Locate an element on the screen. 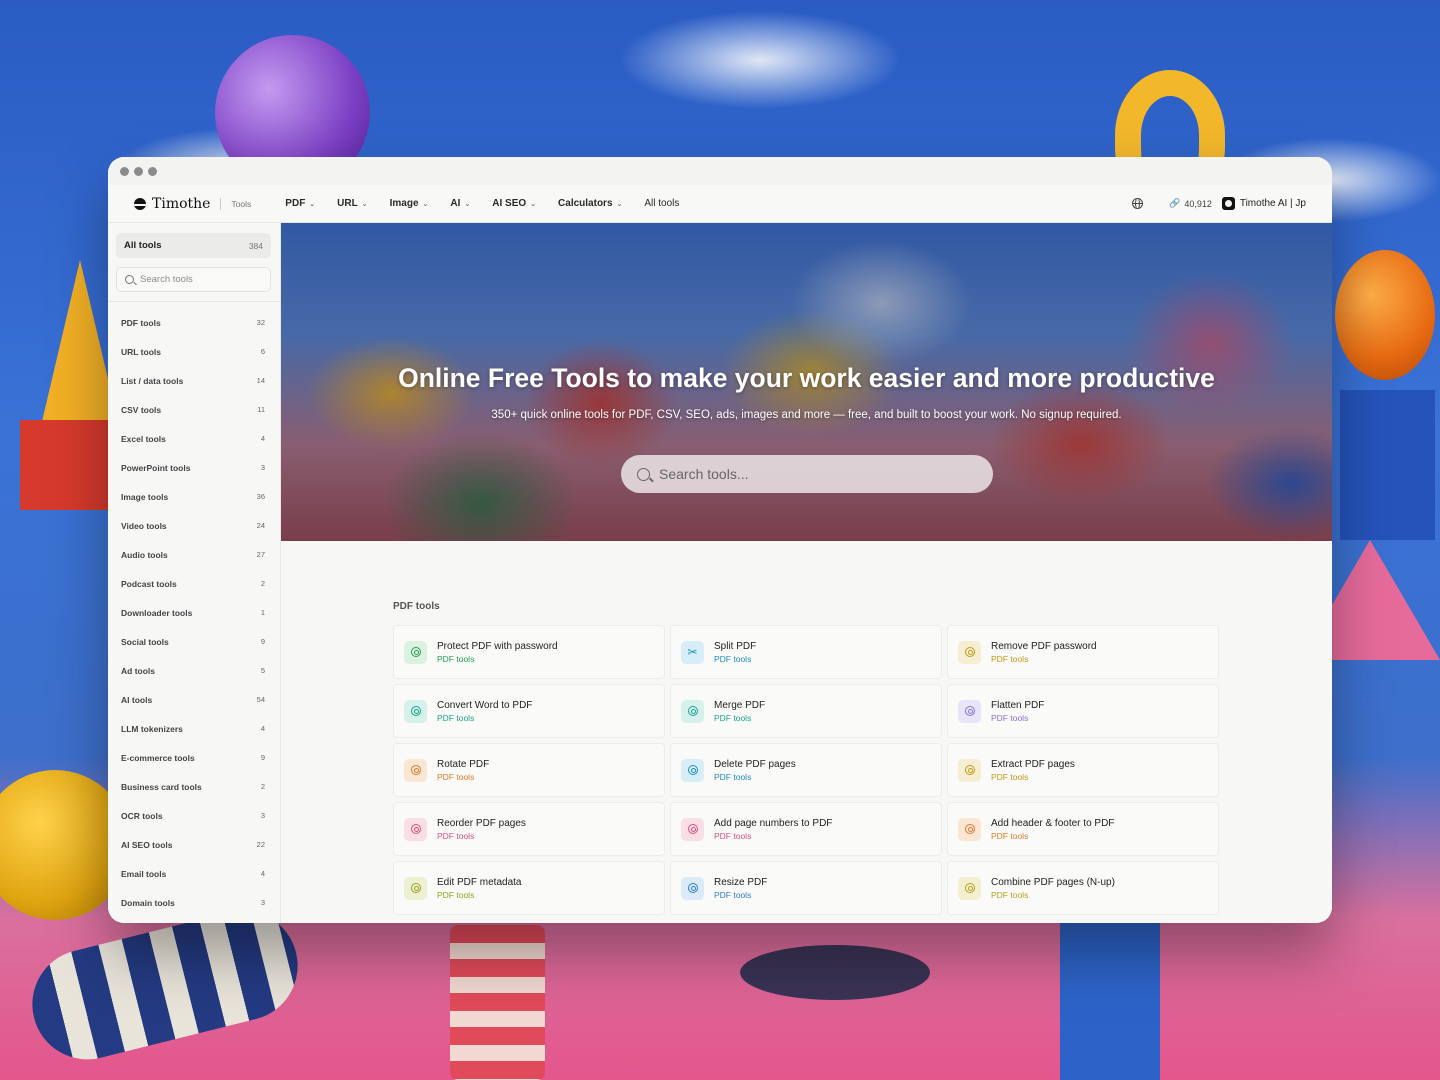 The width and height of the screenshot is (1440, 1080). tool-card-text: Merge PDF PDF tools is located at coordinates (739, 711).